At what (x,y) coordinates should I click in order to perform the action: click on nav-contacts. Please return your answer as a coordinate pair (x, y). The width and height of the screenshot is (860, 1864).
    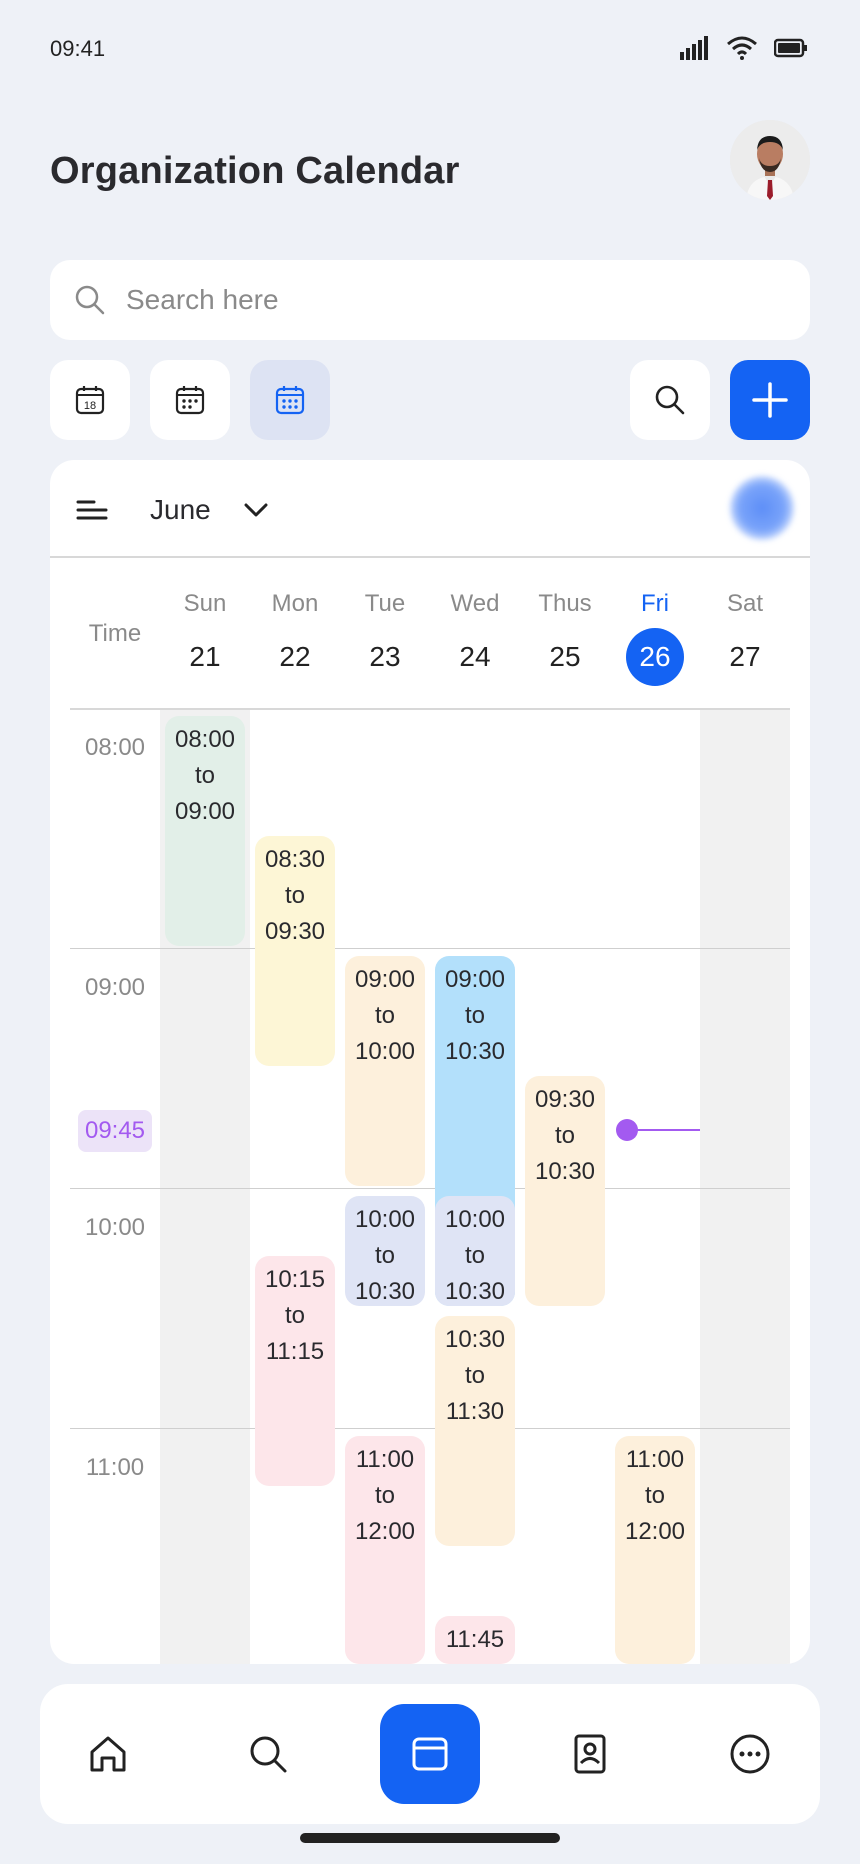
    Looking at the image, I should click on (590, 1754).